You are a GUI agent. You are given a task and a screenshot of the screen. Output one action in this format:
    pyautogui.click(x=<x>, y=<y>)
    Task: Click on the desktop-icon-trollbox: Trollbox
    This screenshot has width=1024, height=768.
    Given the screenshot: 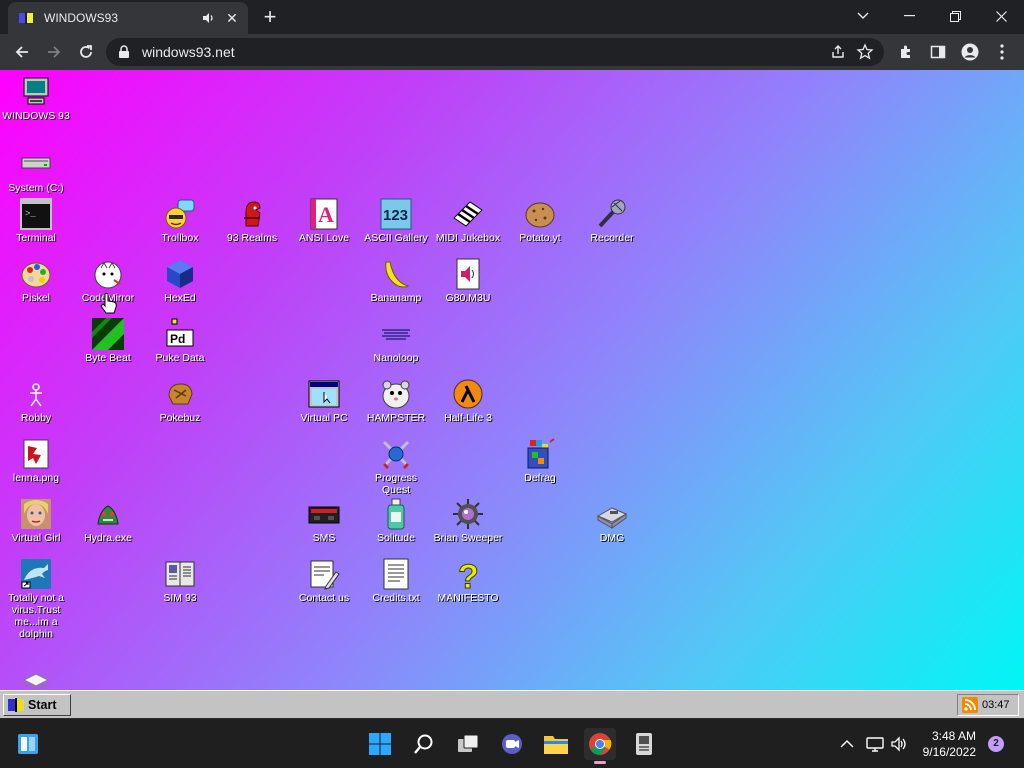 What is the action you would take?
    pyautogui.click(x=180, y=221)
    